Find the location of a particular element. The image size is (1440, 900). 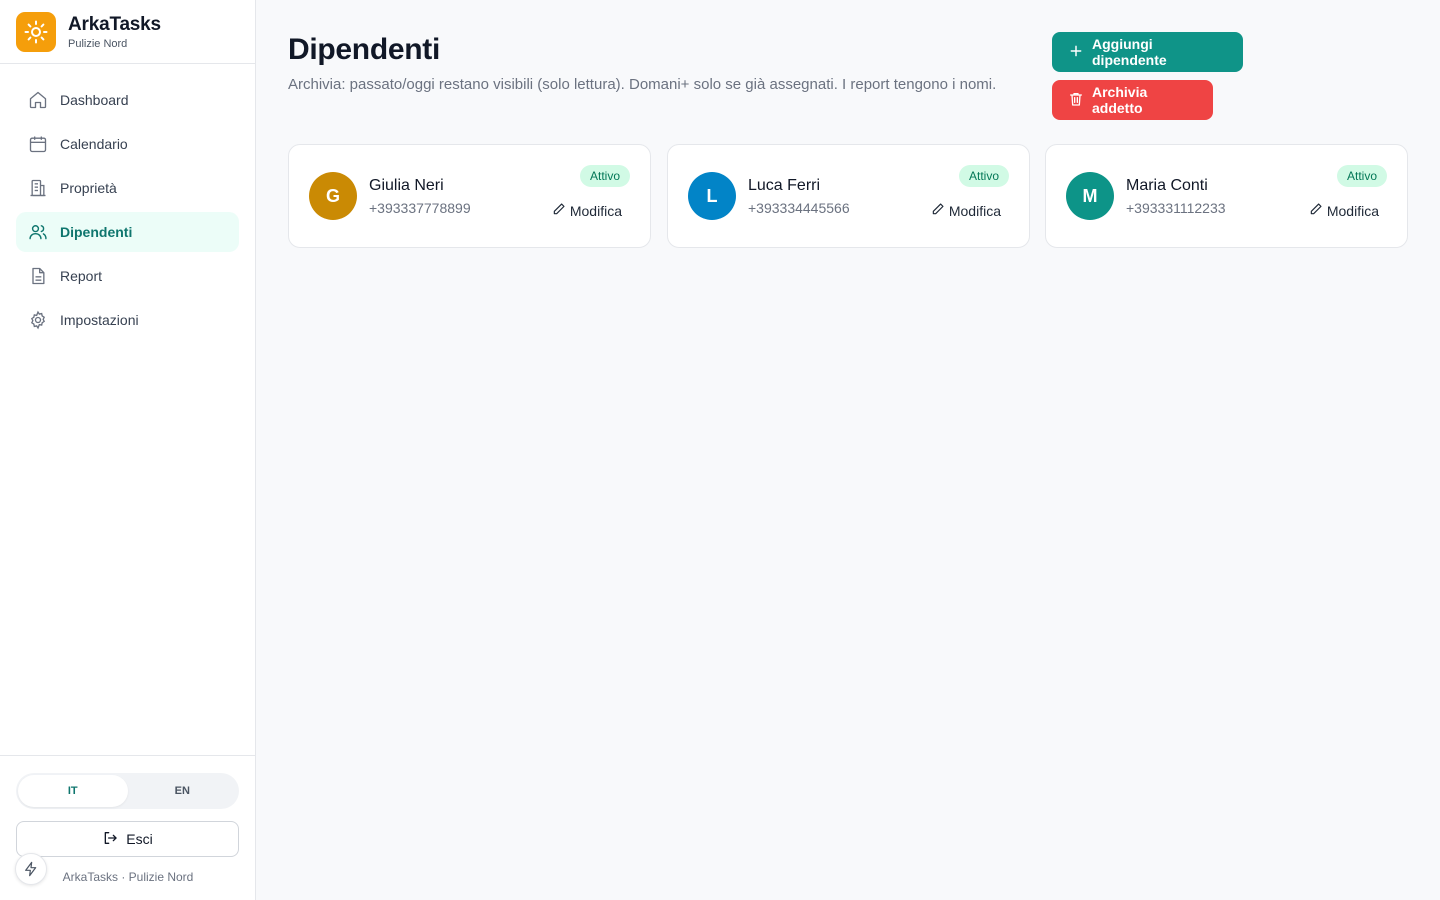

sidebar-item-dipendenti: Dipendenti is located at coordinates (127, 232).